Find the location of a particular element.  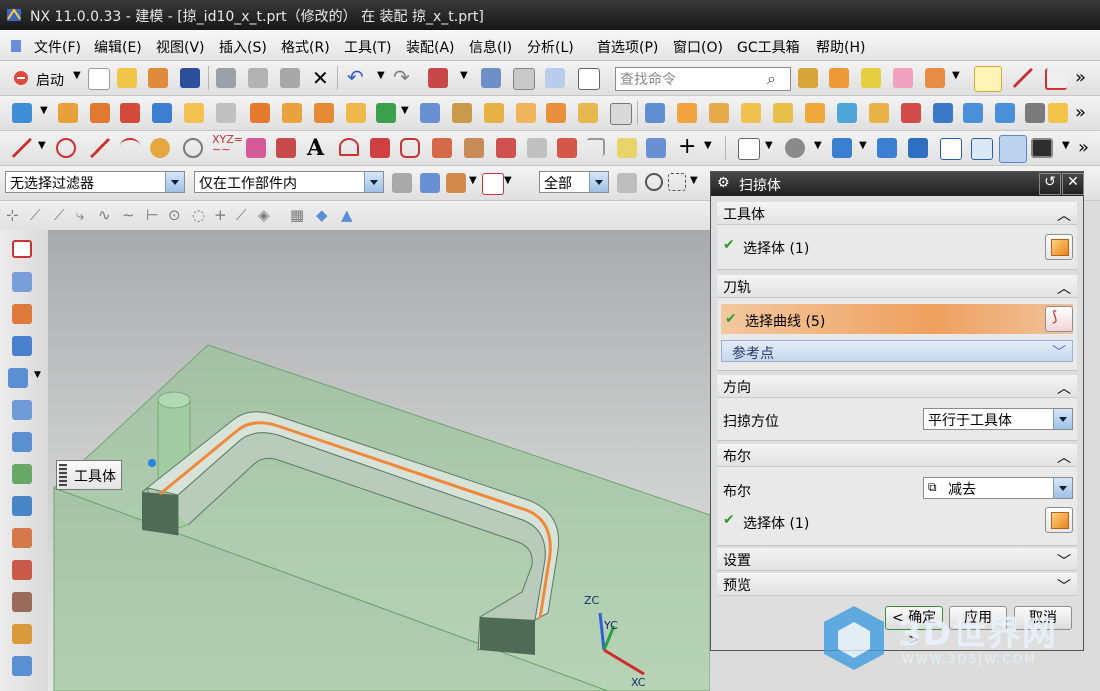

menu-preferences: 首选项(P) is located at coordinates (627, 47).